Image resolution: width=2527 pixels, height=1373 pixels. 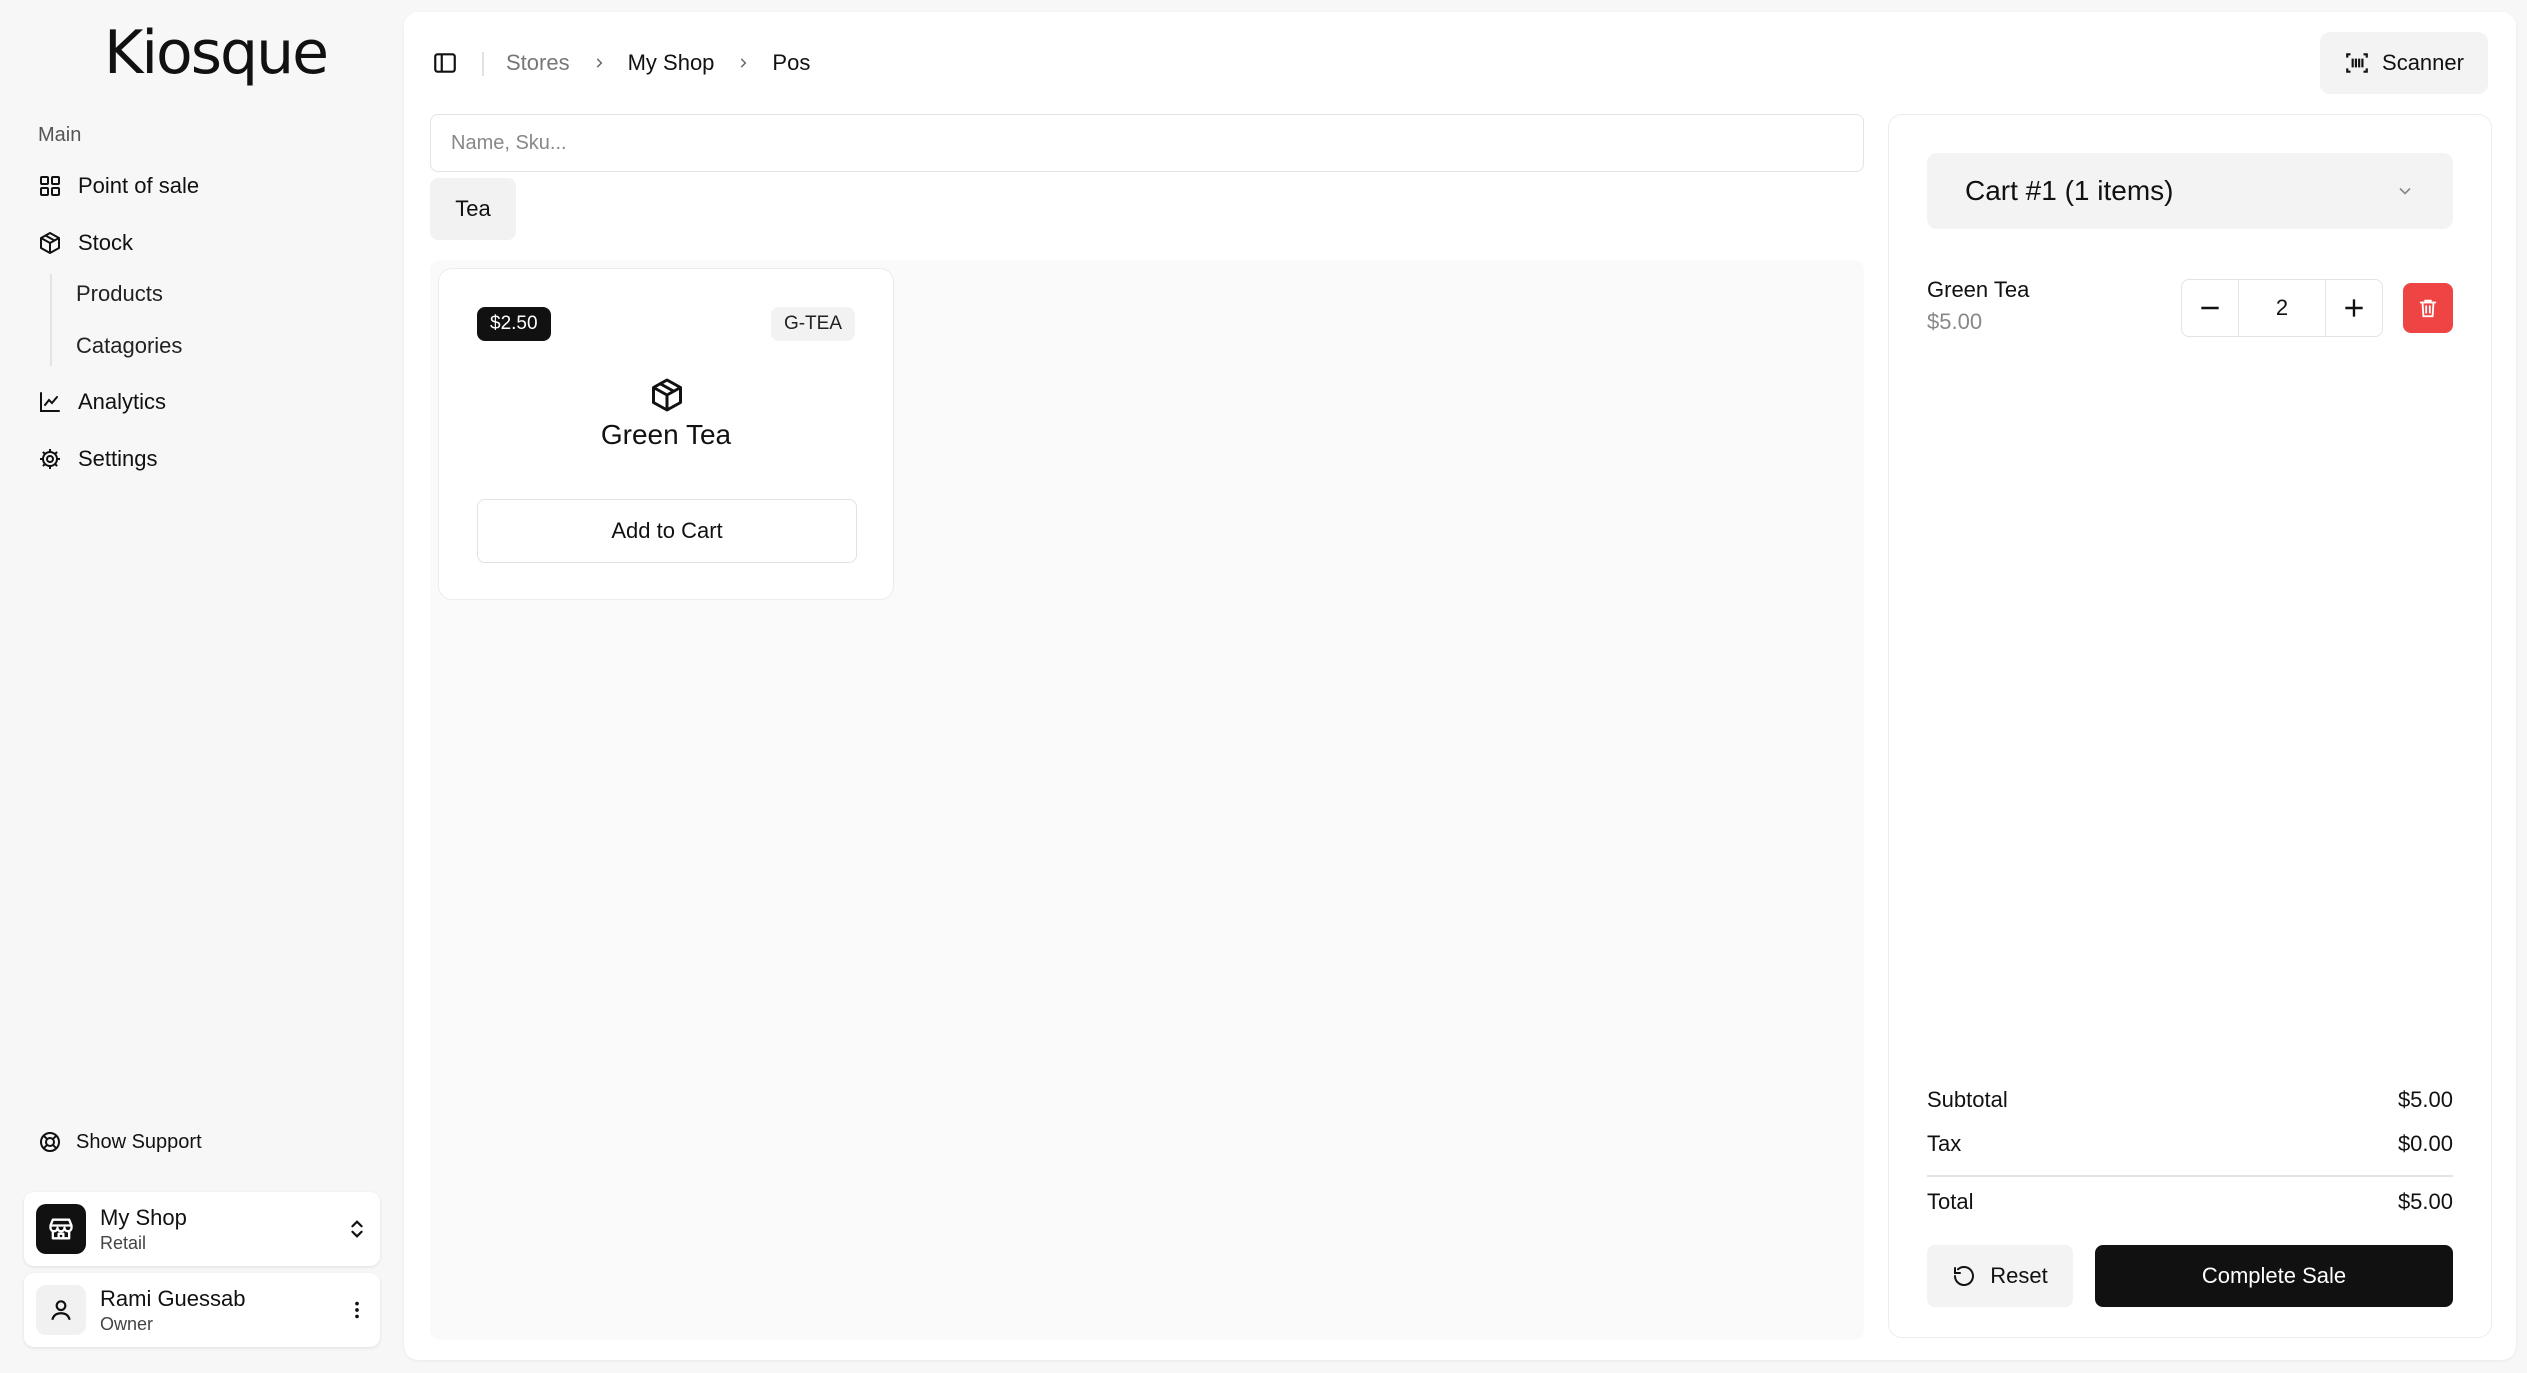 I want to click on tax-label: Tax, so click(x=1944, y=1143).